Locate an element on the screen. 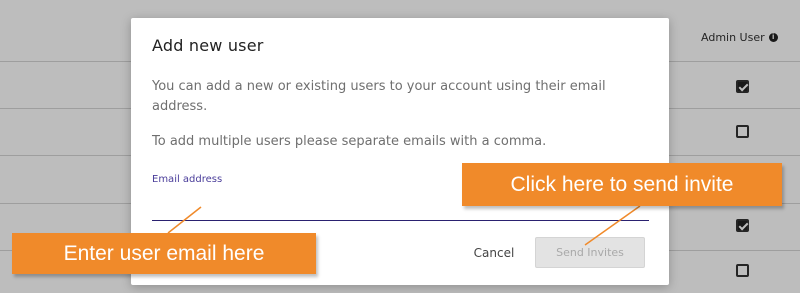 This screenshot has width=800, height=293. send-invite-callout: Click here to send invite is located at coordinates (622, 184).